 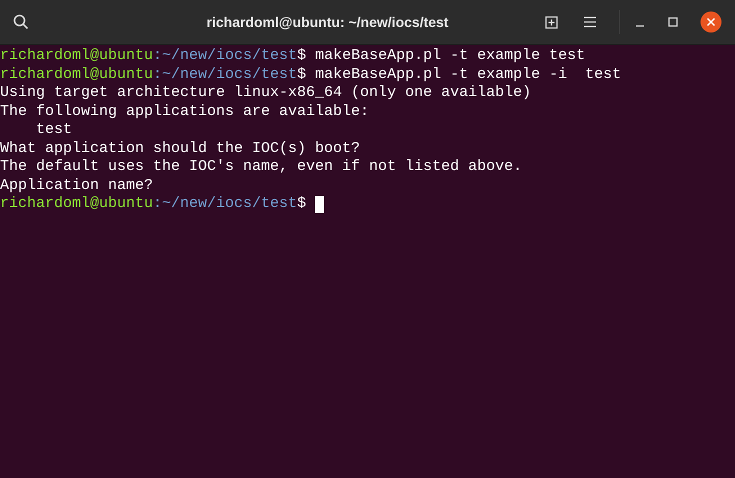 What do you see at coordinates (53, 130) in the screenshot?
I see `output-line: test` at bounding box center [53, 130].